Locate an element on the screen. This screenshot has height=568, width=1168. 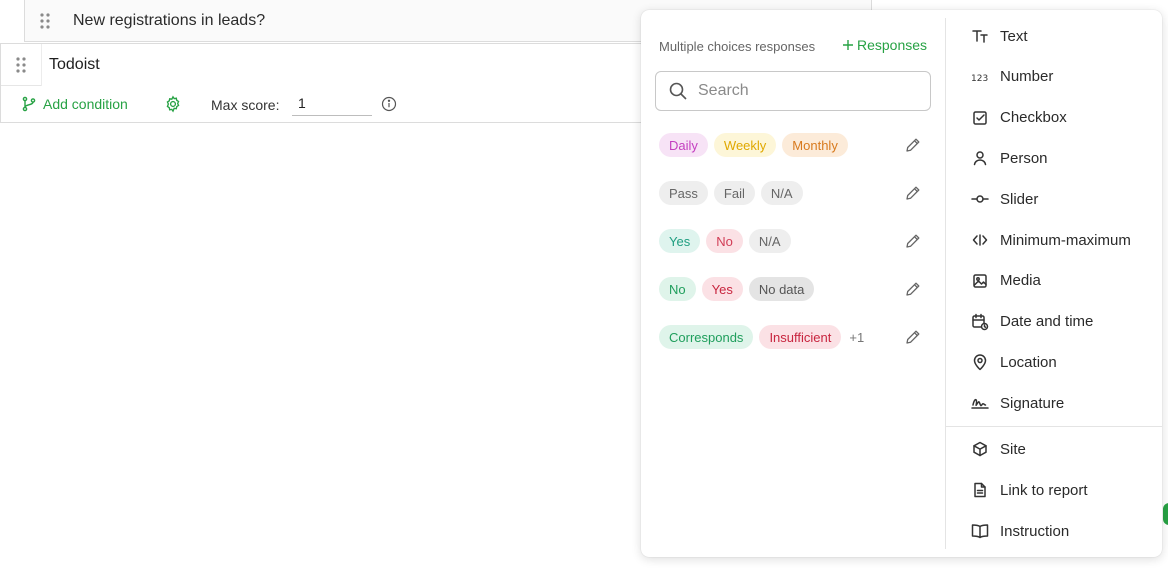
response-chip: Insufficient is located at coordinates (800, 337).